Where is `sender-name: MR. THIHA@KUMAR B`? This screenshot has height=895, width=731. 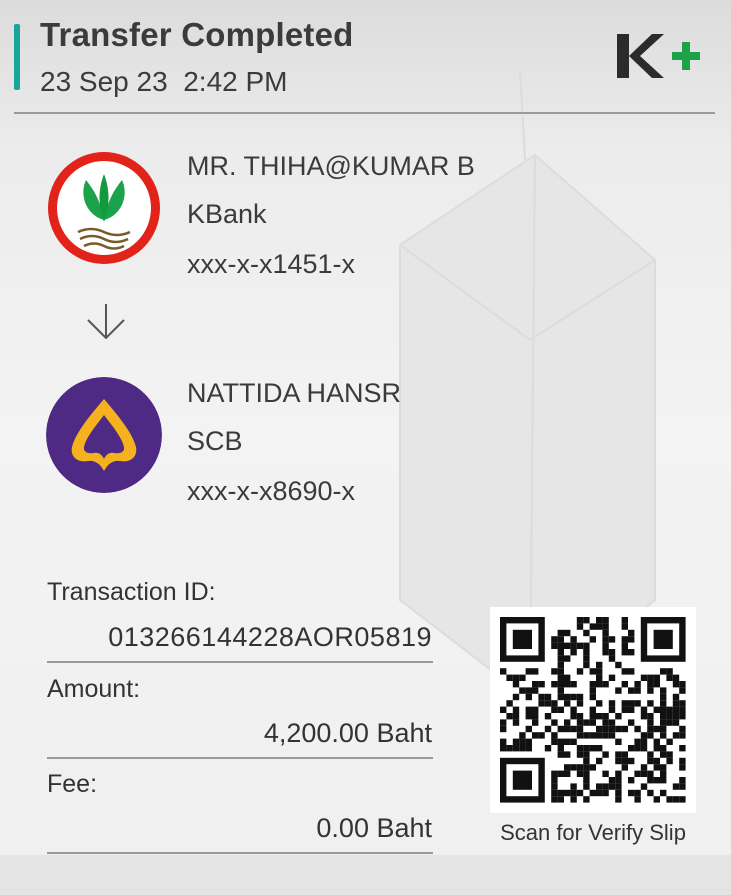 sender-name: MR. THIHA@KUMAR B is located at coordinates (331, 166).